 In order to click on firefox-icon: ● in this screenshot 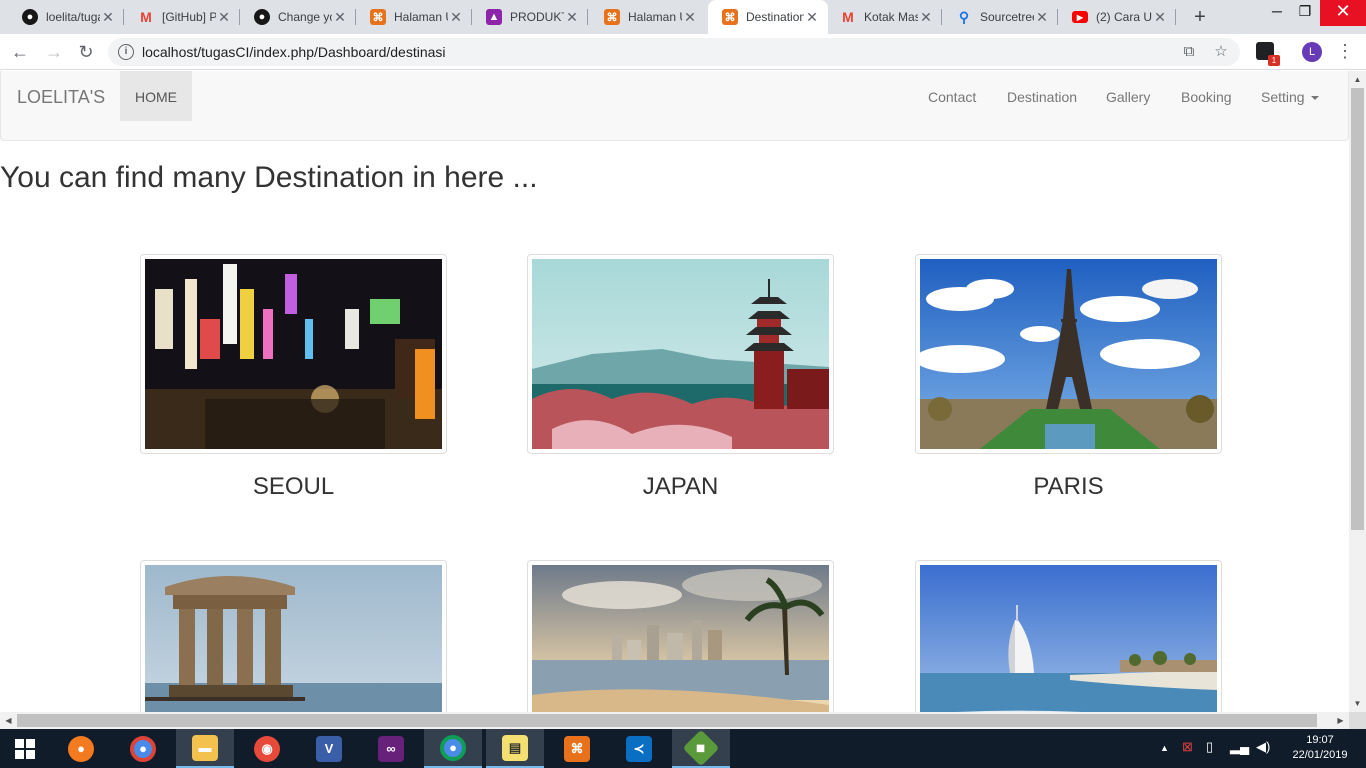, I will do `click(81, 748)`.